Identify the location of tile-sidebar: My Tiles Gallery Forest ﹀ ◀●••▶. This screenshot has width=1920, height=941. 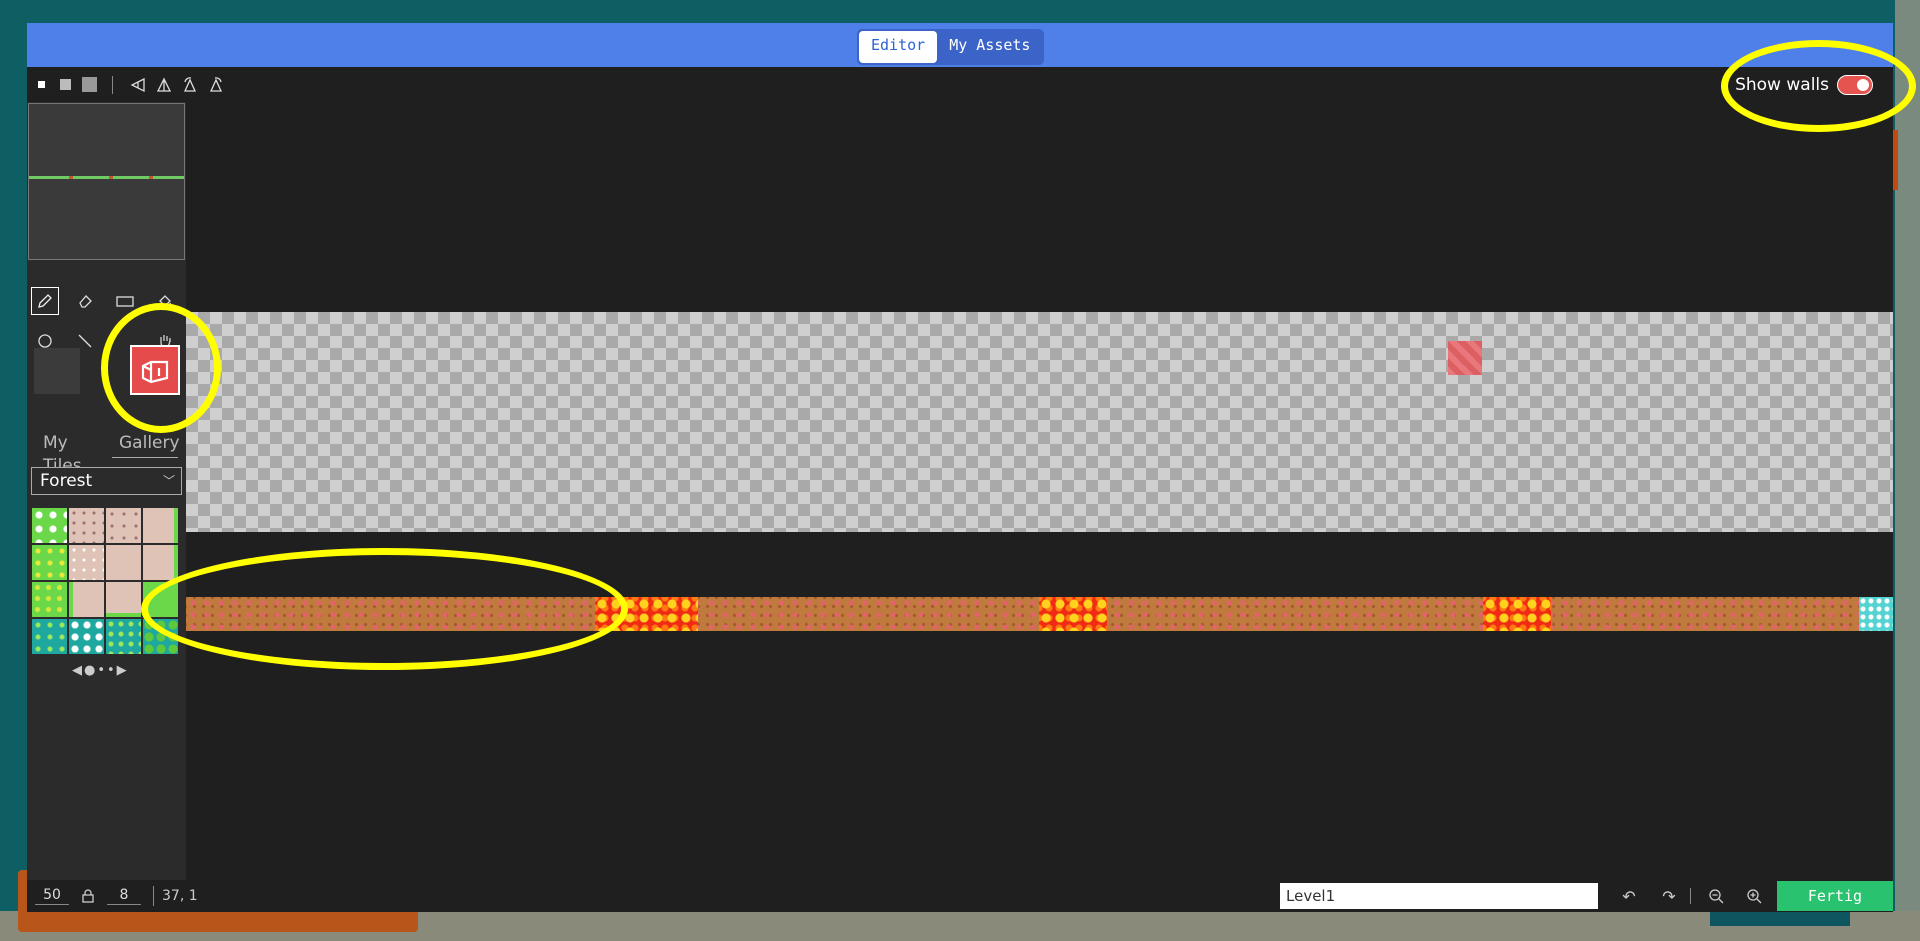
(106, 491).